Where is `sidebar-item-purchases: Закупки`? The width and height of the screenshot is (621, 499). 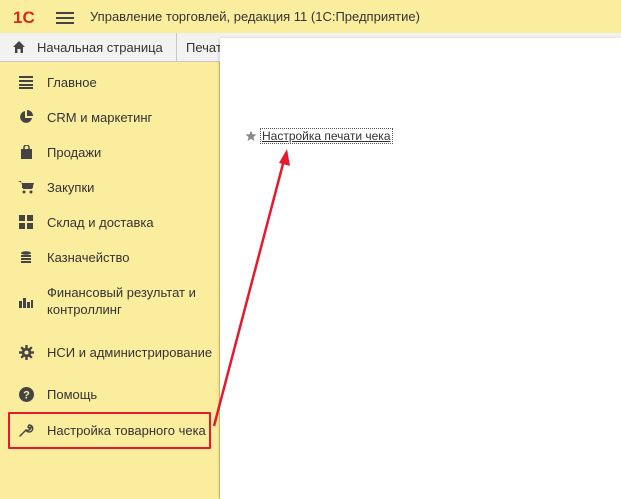
sidebar-item-purchases: Закупки is located at coordinates (109, 187).